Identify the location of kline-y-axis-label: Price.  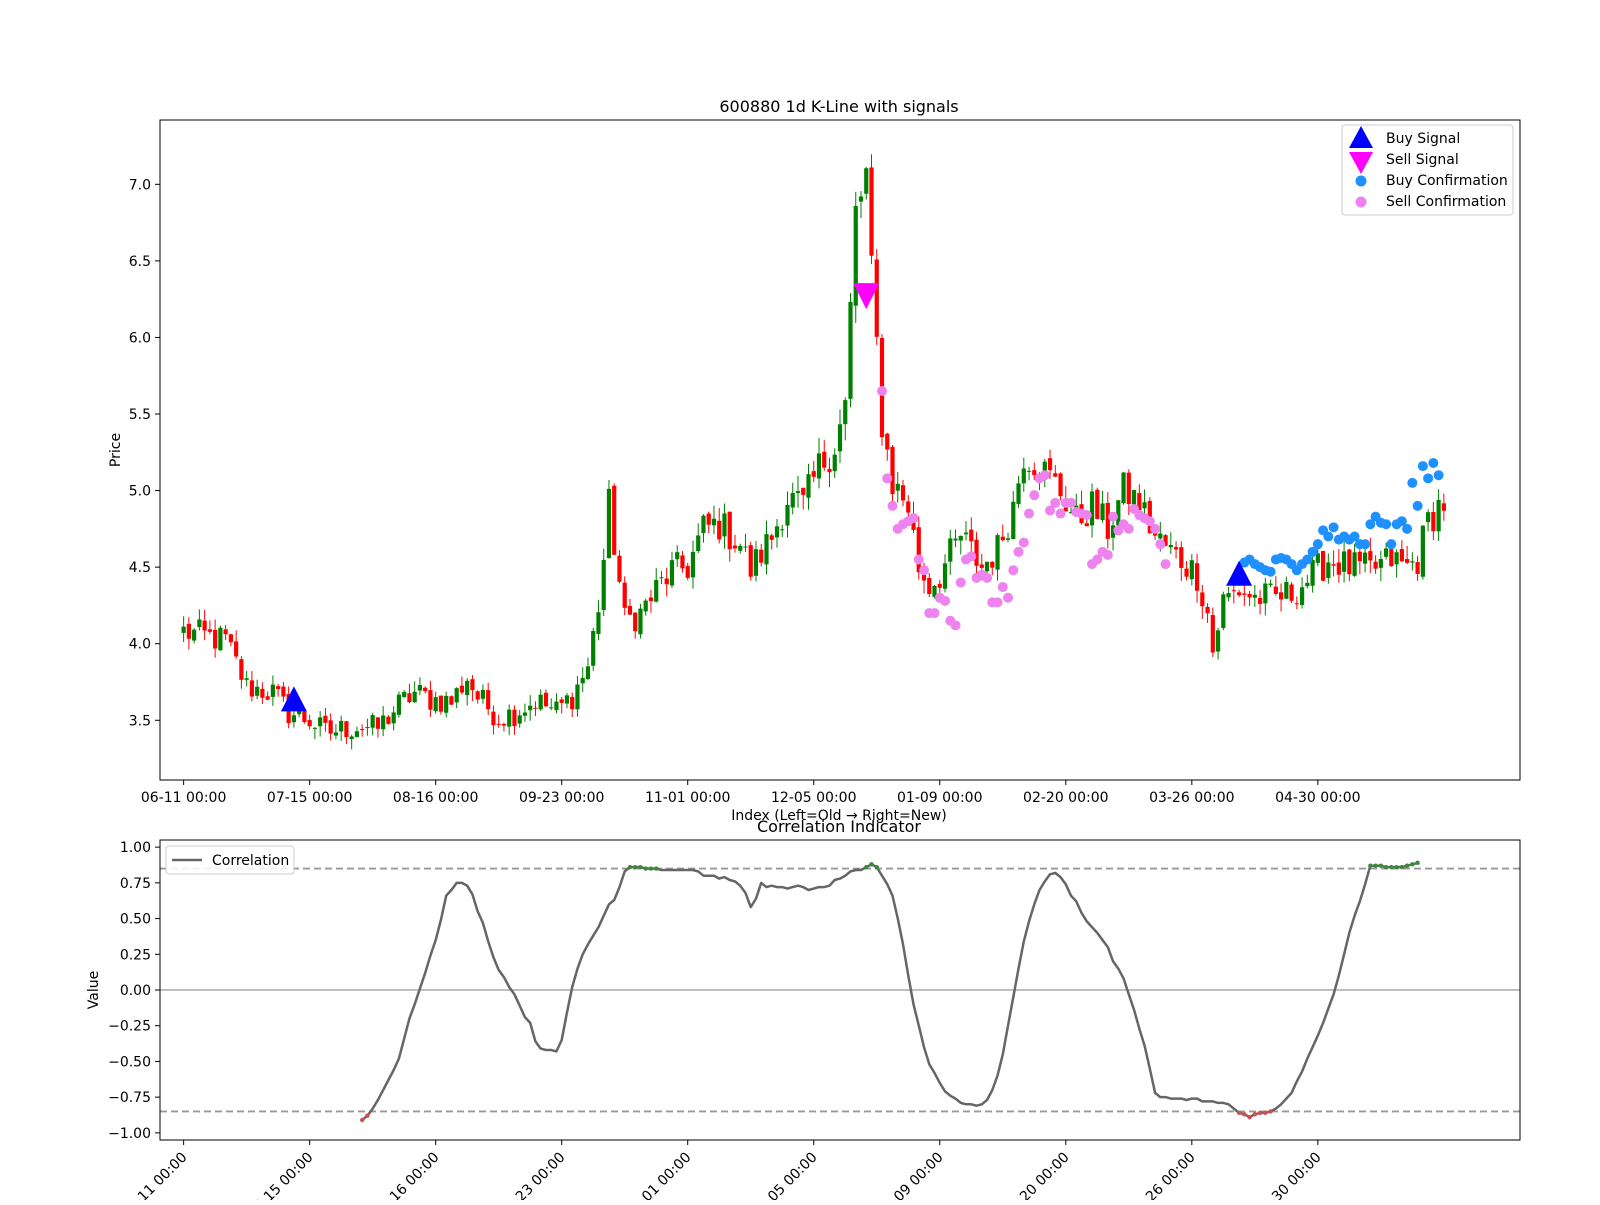
(116, 450).